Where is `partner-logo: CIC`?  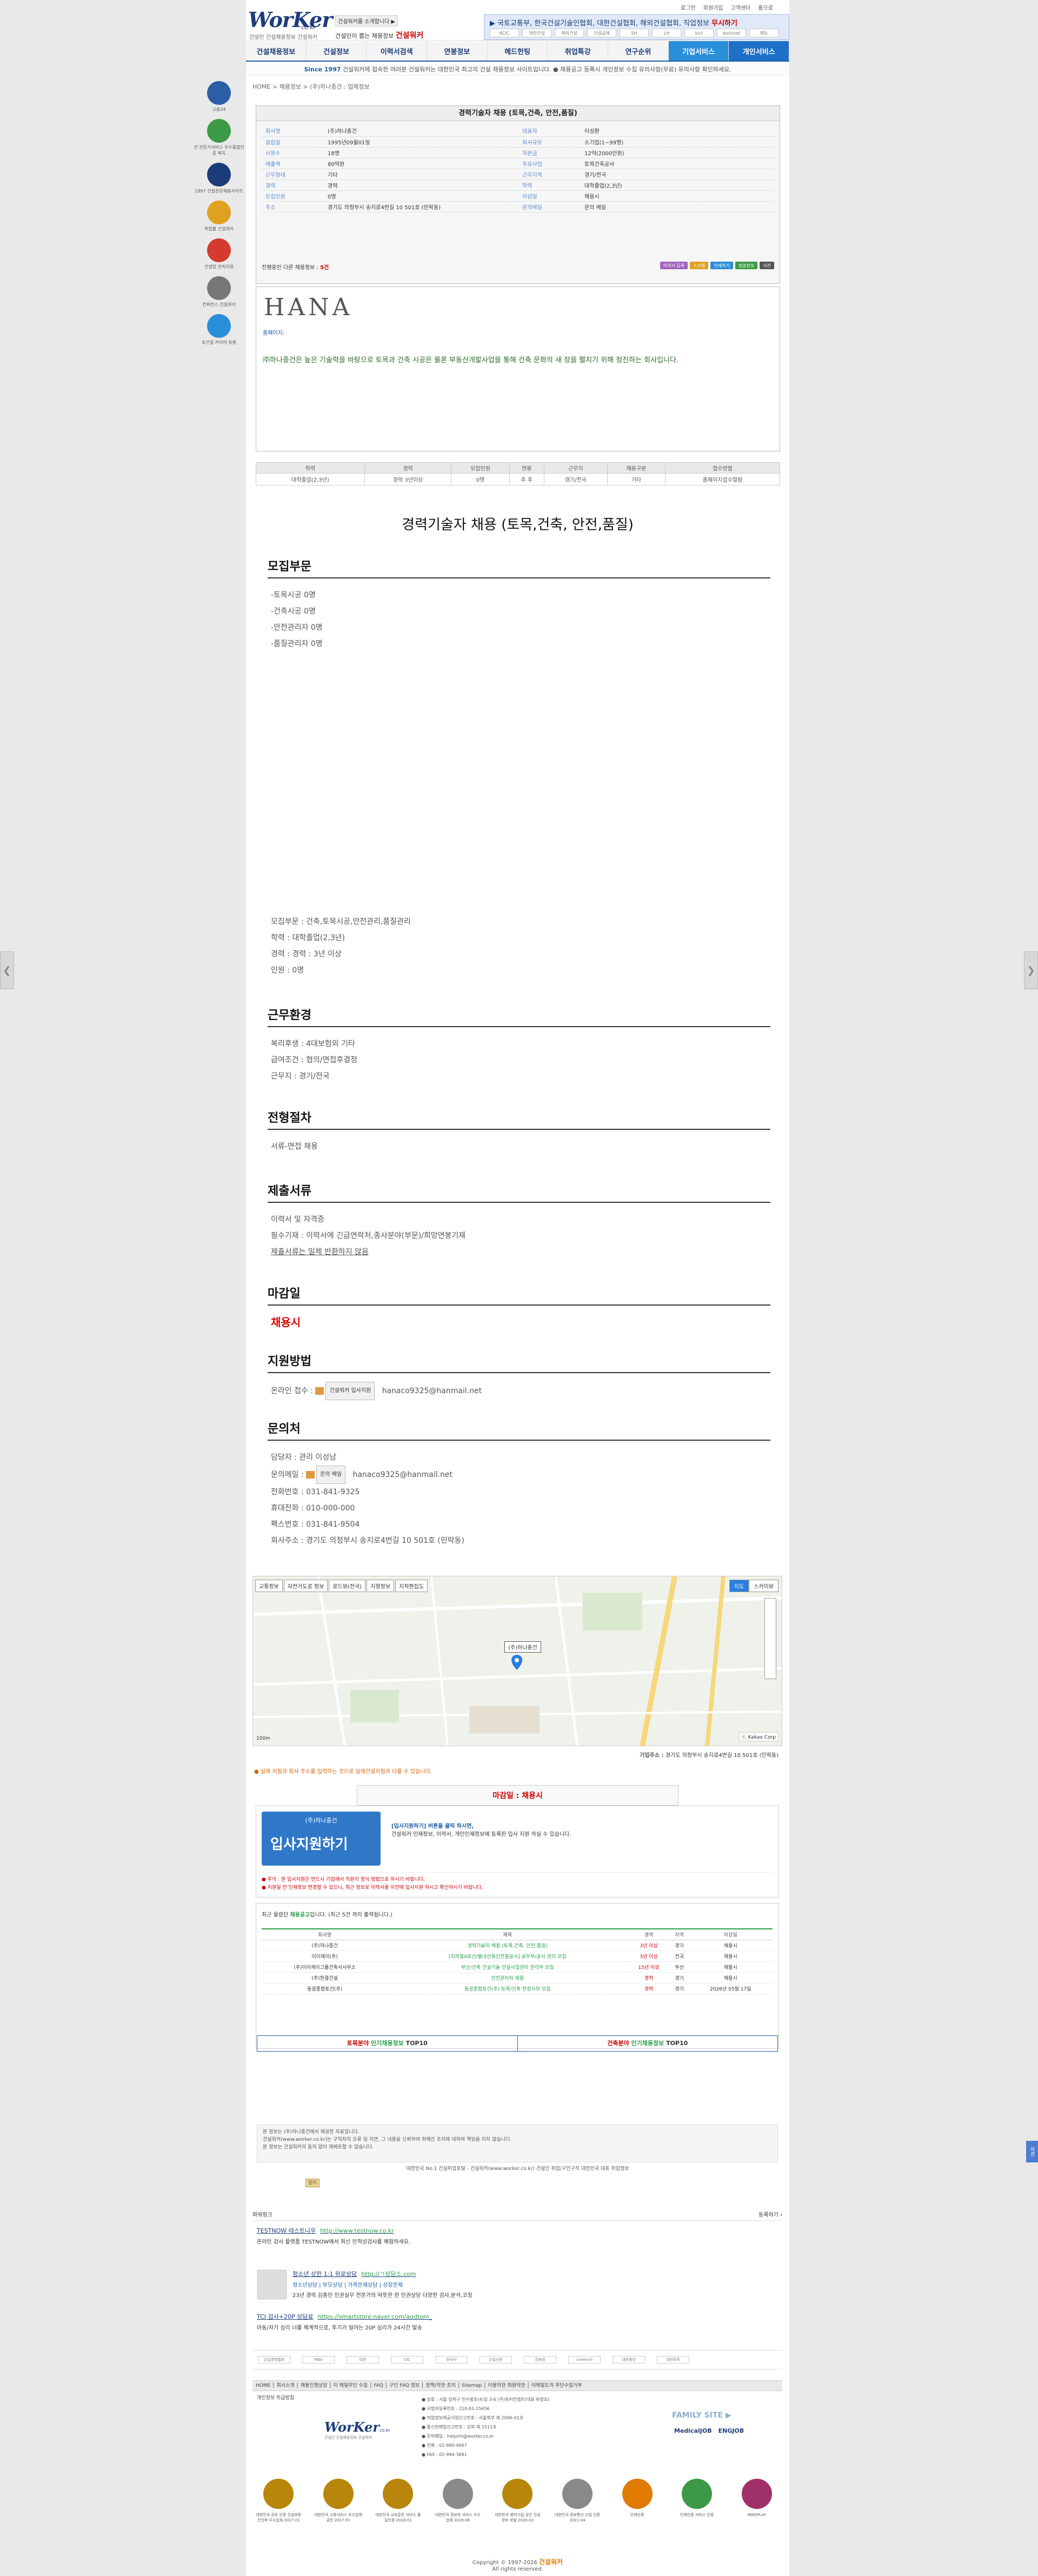 partner-logo: CIC is located at coordinates (407, 2360).